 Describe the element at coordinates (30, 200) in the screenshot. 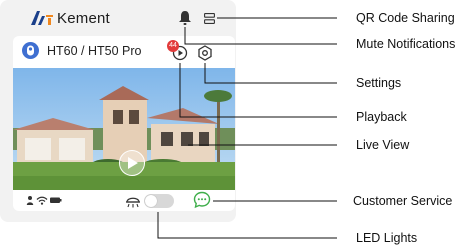

I see `person-icon` at that location.